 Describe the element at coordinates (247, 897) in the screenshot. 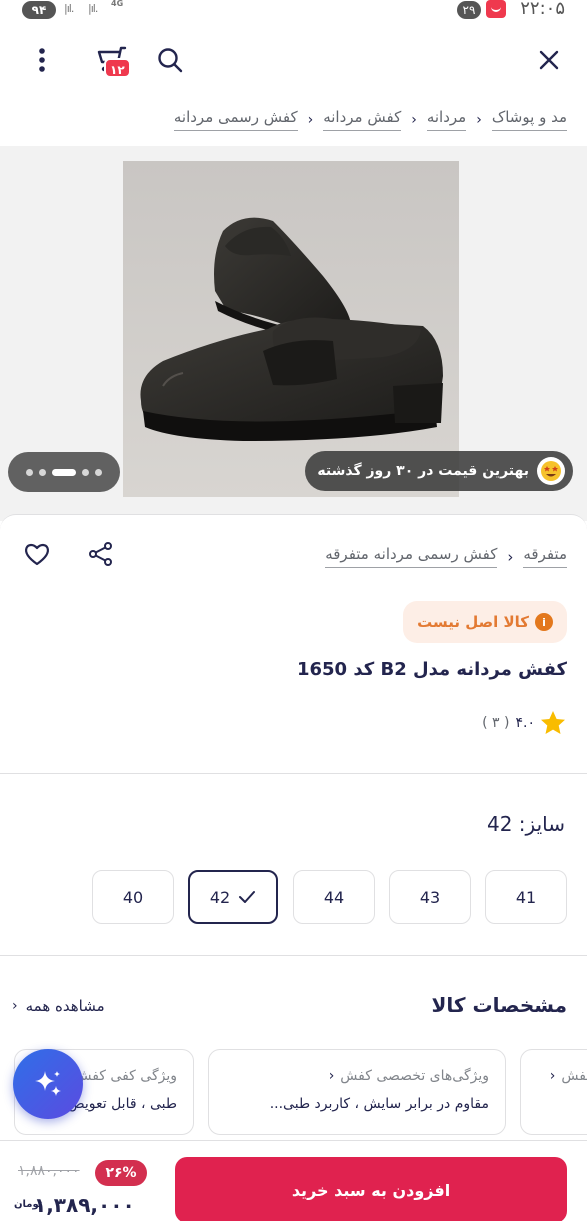

I see `check-icon` at that location.